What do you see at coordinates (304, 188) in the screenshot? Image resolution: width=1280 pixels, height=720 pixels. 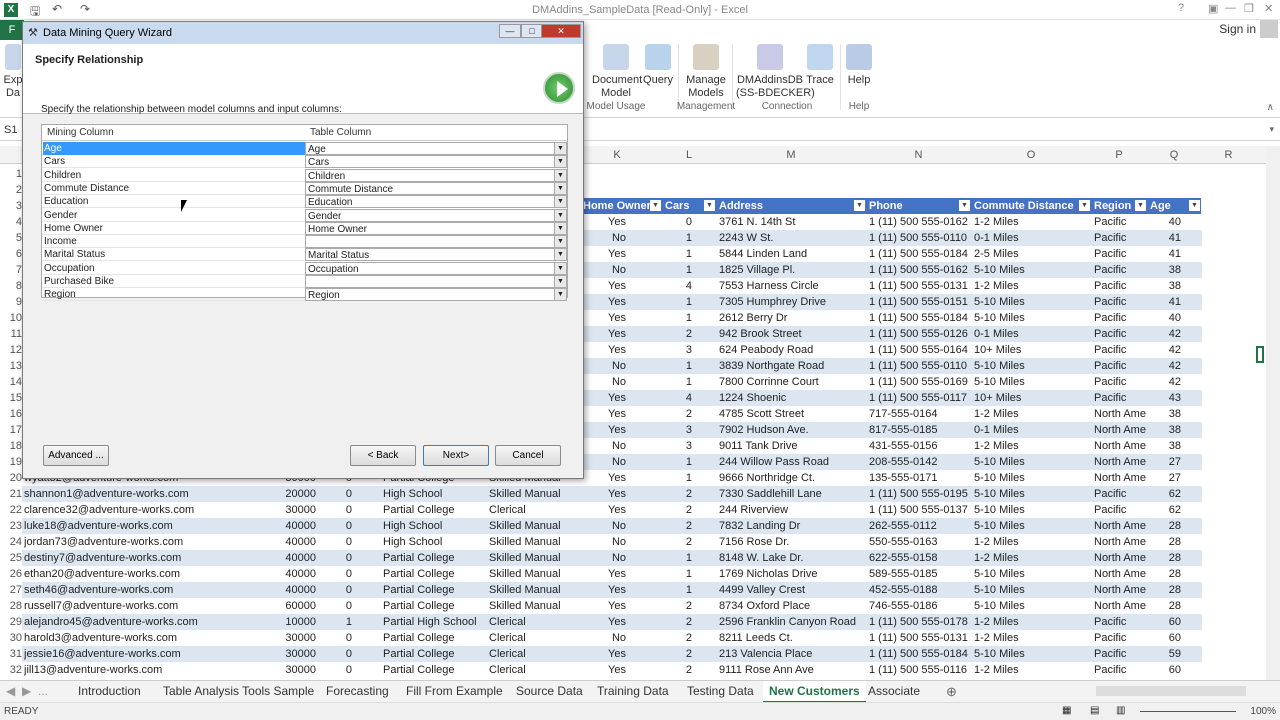 I see `relationship-row: Commute Distance Commute Distance ▼` at bounding box center [304, 188].